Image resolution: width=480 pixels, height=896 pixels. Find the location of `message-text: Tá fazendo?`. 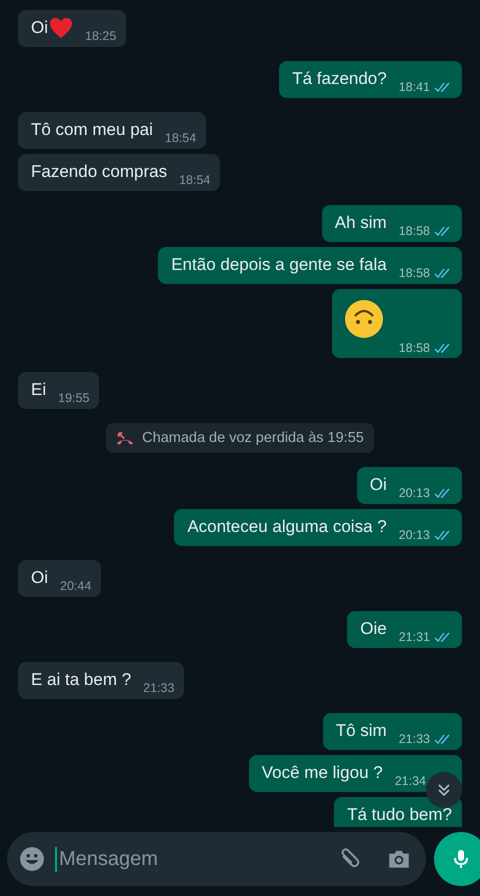

message-text: Tá fazendo? is located at coordinates (339, 79).